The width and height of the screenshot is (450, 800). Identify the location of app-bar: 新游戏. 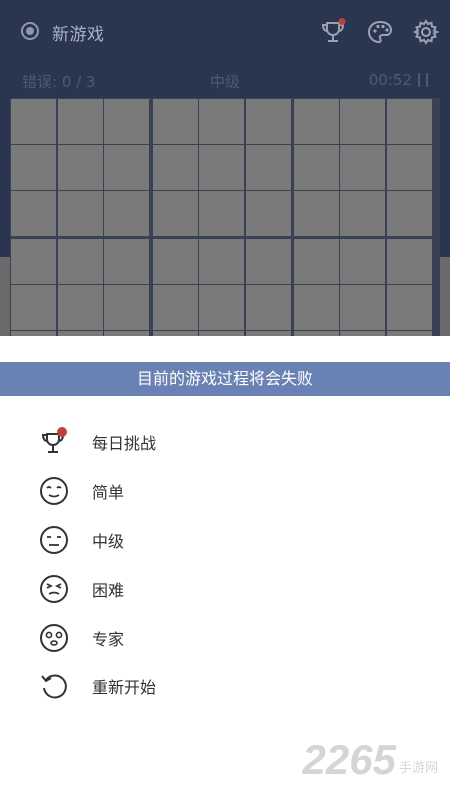
(225, 32).